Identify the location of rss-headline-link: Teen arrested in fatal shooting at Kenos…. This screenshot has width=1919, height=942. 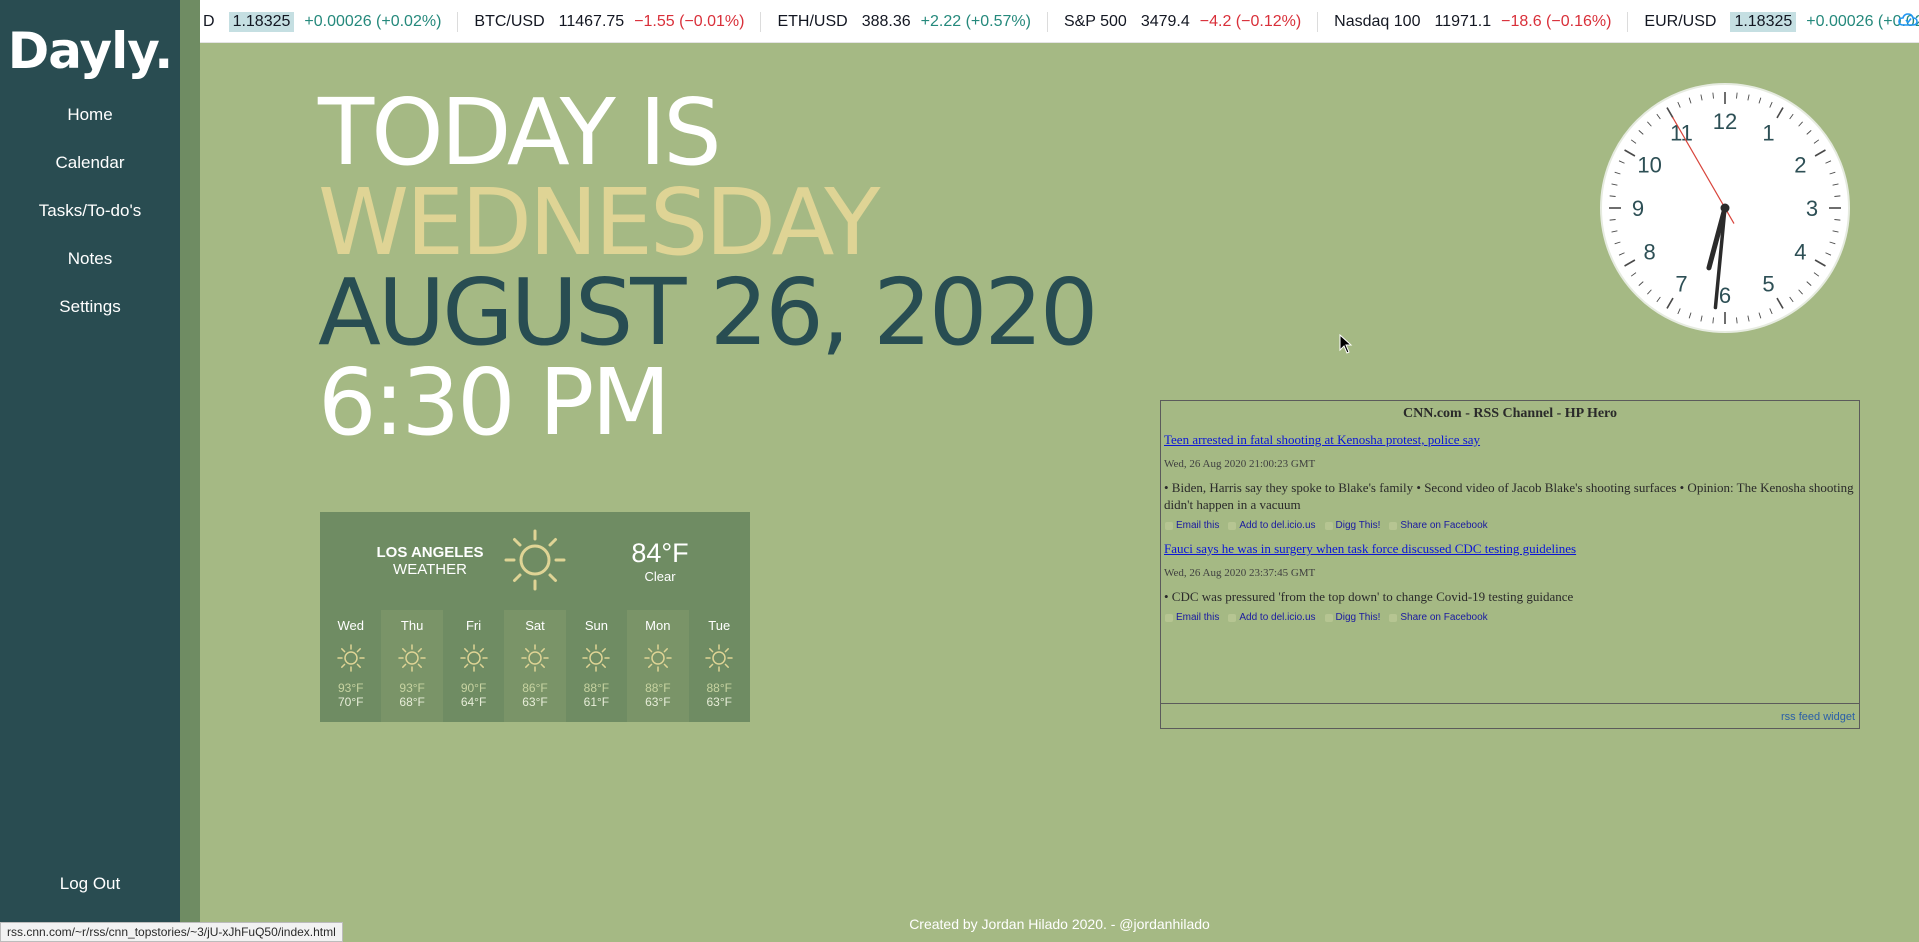
(1322, 439).